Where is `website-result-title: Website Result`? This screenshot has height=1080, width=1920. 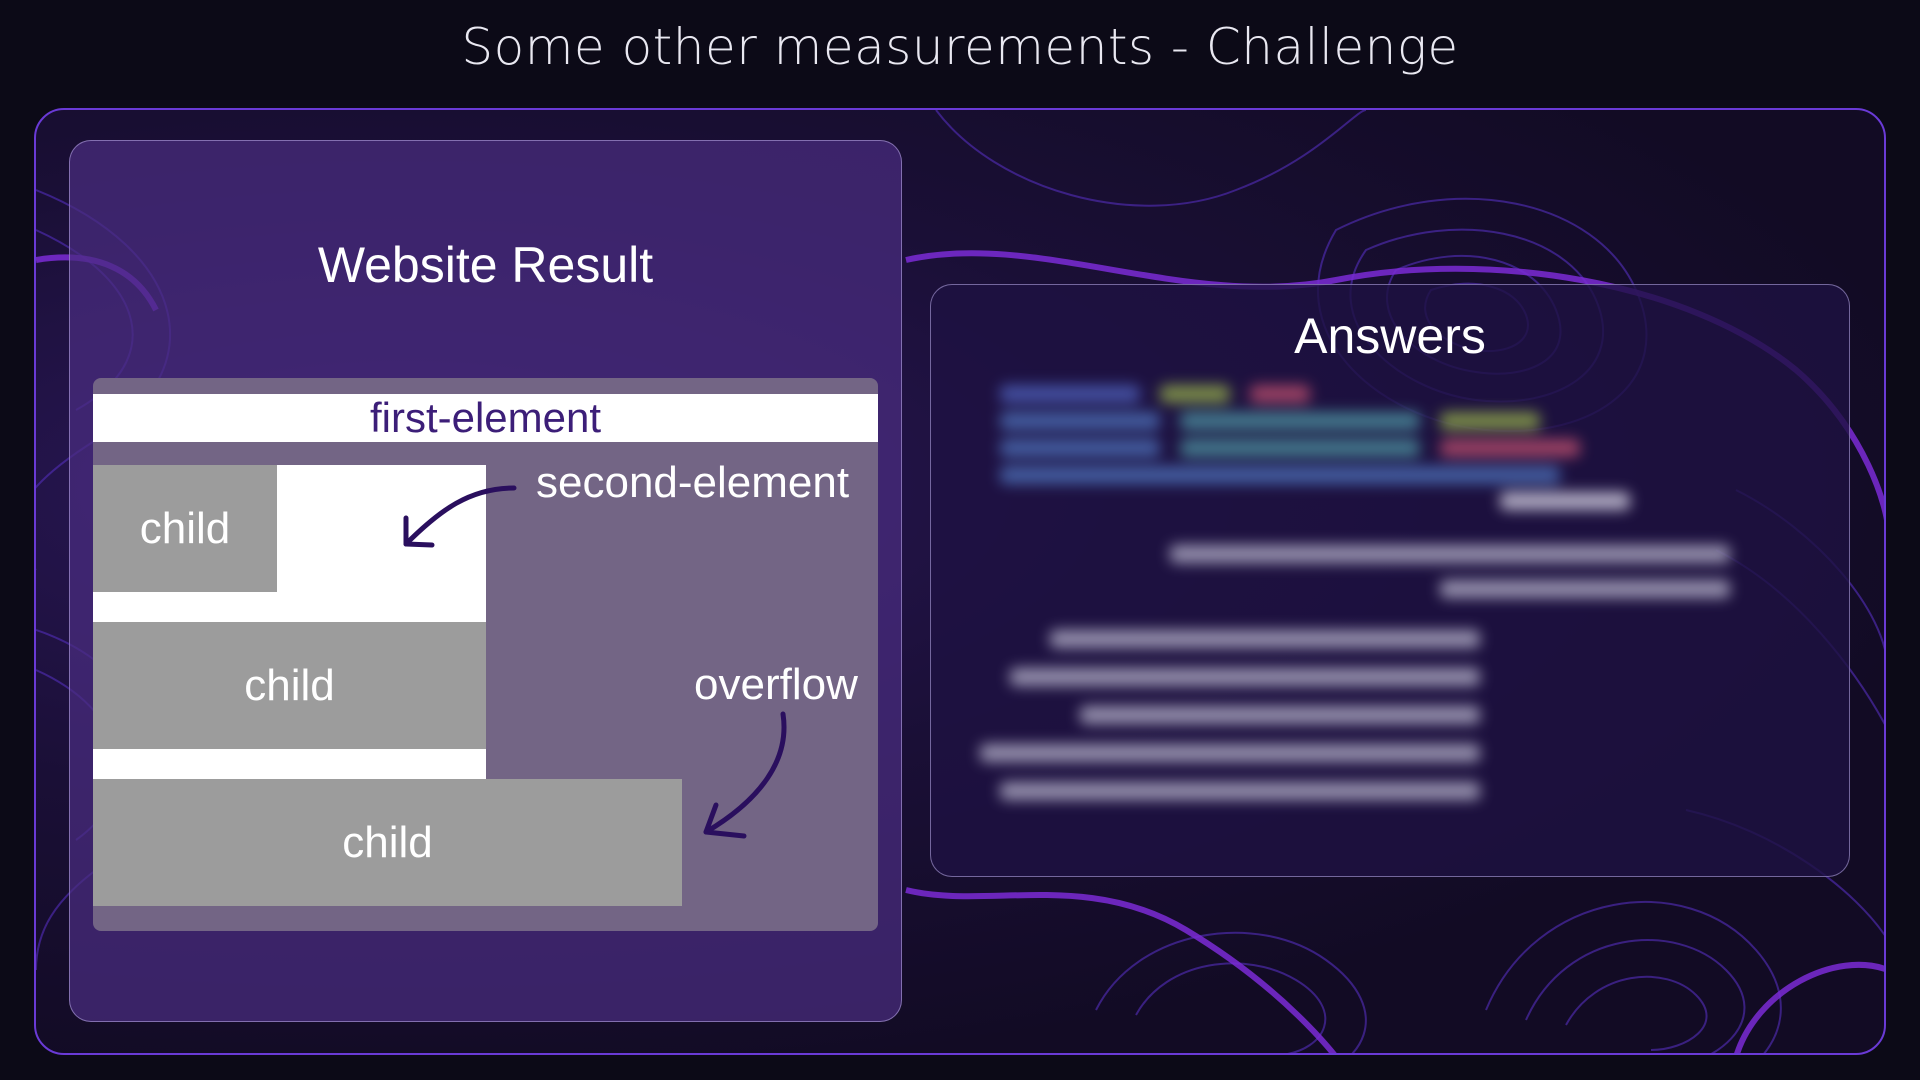 website-result-title: Website Result is located at coordinates (485, 265).